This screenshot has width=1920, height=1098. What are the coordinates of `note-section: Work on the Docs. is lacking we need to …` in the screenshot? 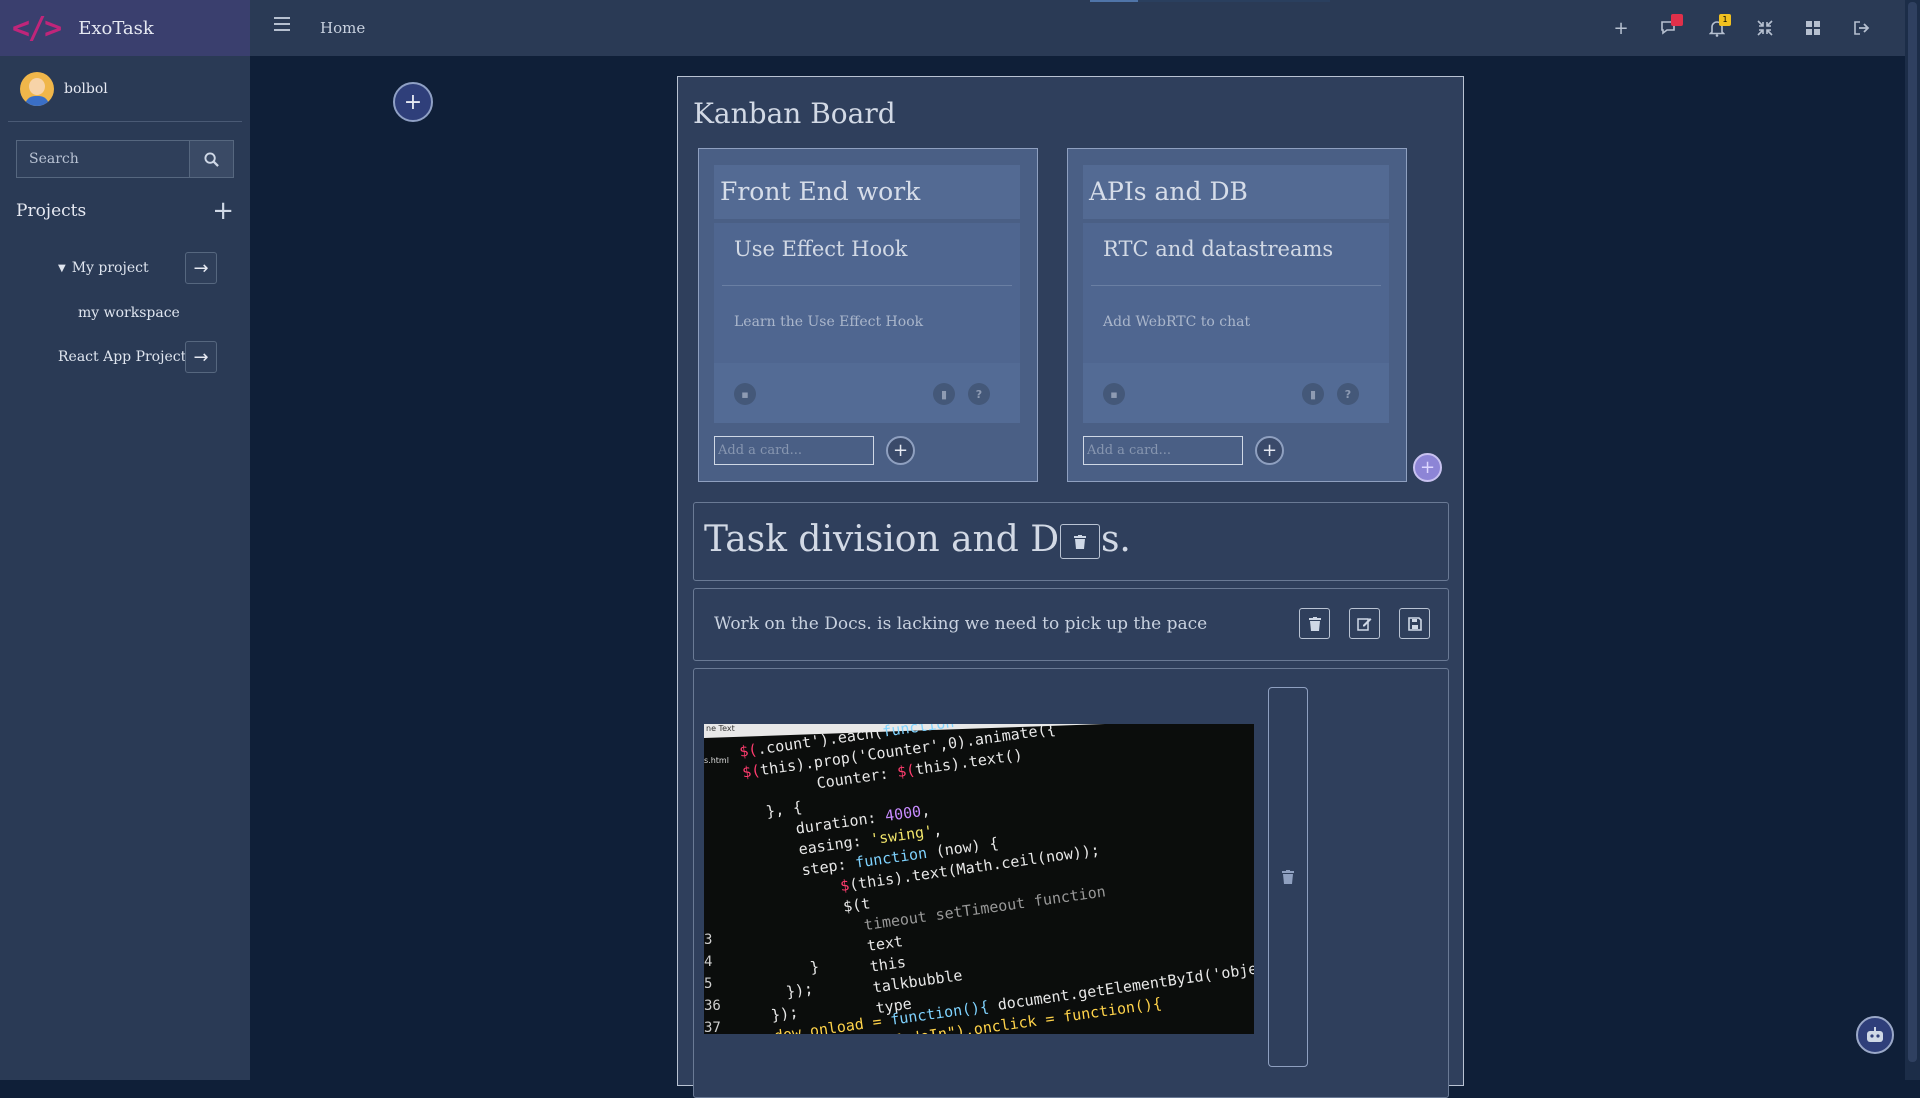 It's located at (1071, 624).